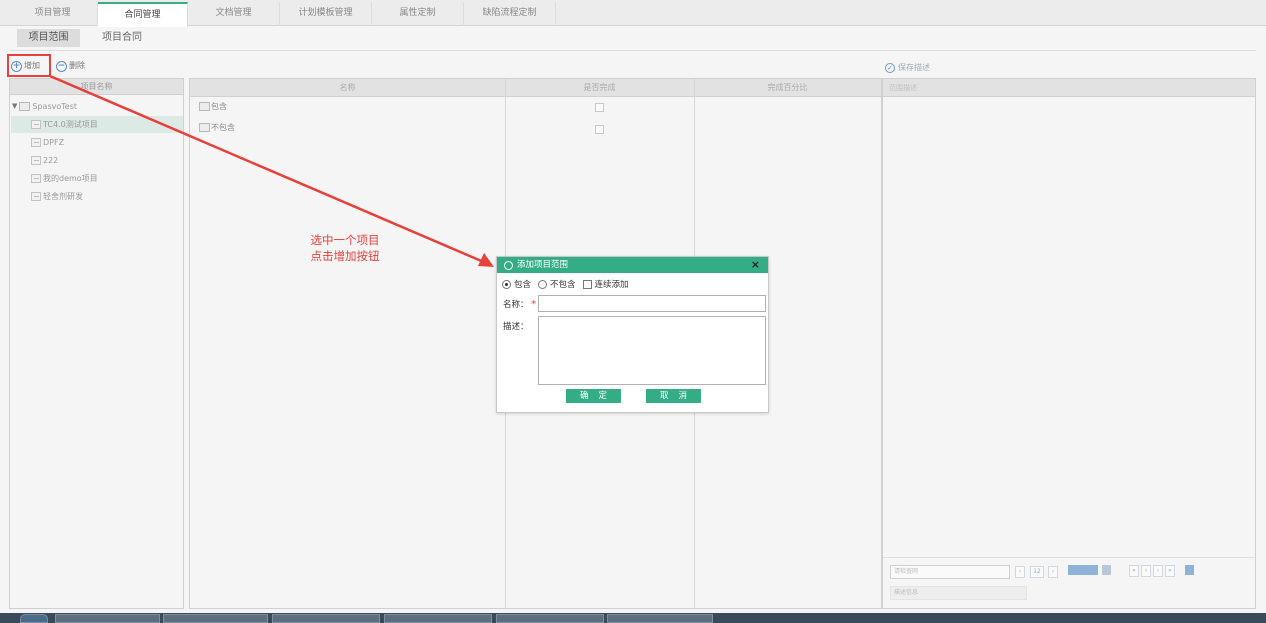  I want to click on dialog-title-bar: 添加项目范围, so click(632, 265).